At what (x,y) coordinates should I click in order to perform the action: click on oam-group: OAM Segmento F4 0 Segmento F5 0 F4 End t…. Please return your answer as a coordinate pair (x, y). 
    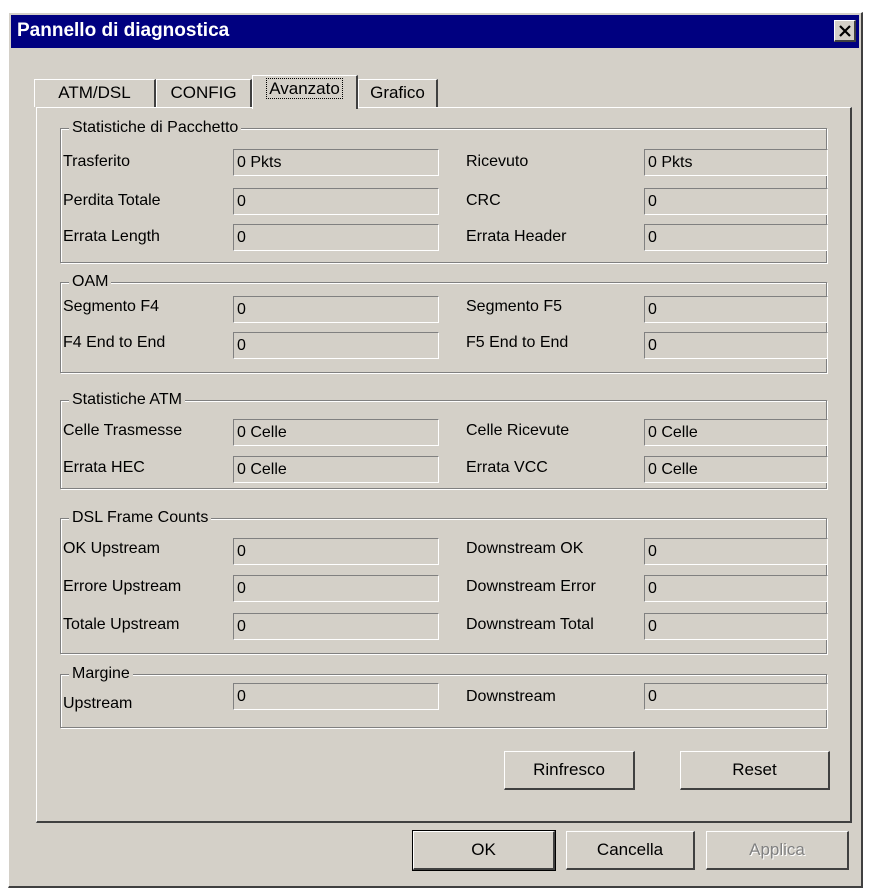
    Looking at the image, I should click on (444, 322).